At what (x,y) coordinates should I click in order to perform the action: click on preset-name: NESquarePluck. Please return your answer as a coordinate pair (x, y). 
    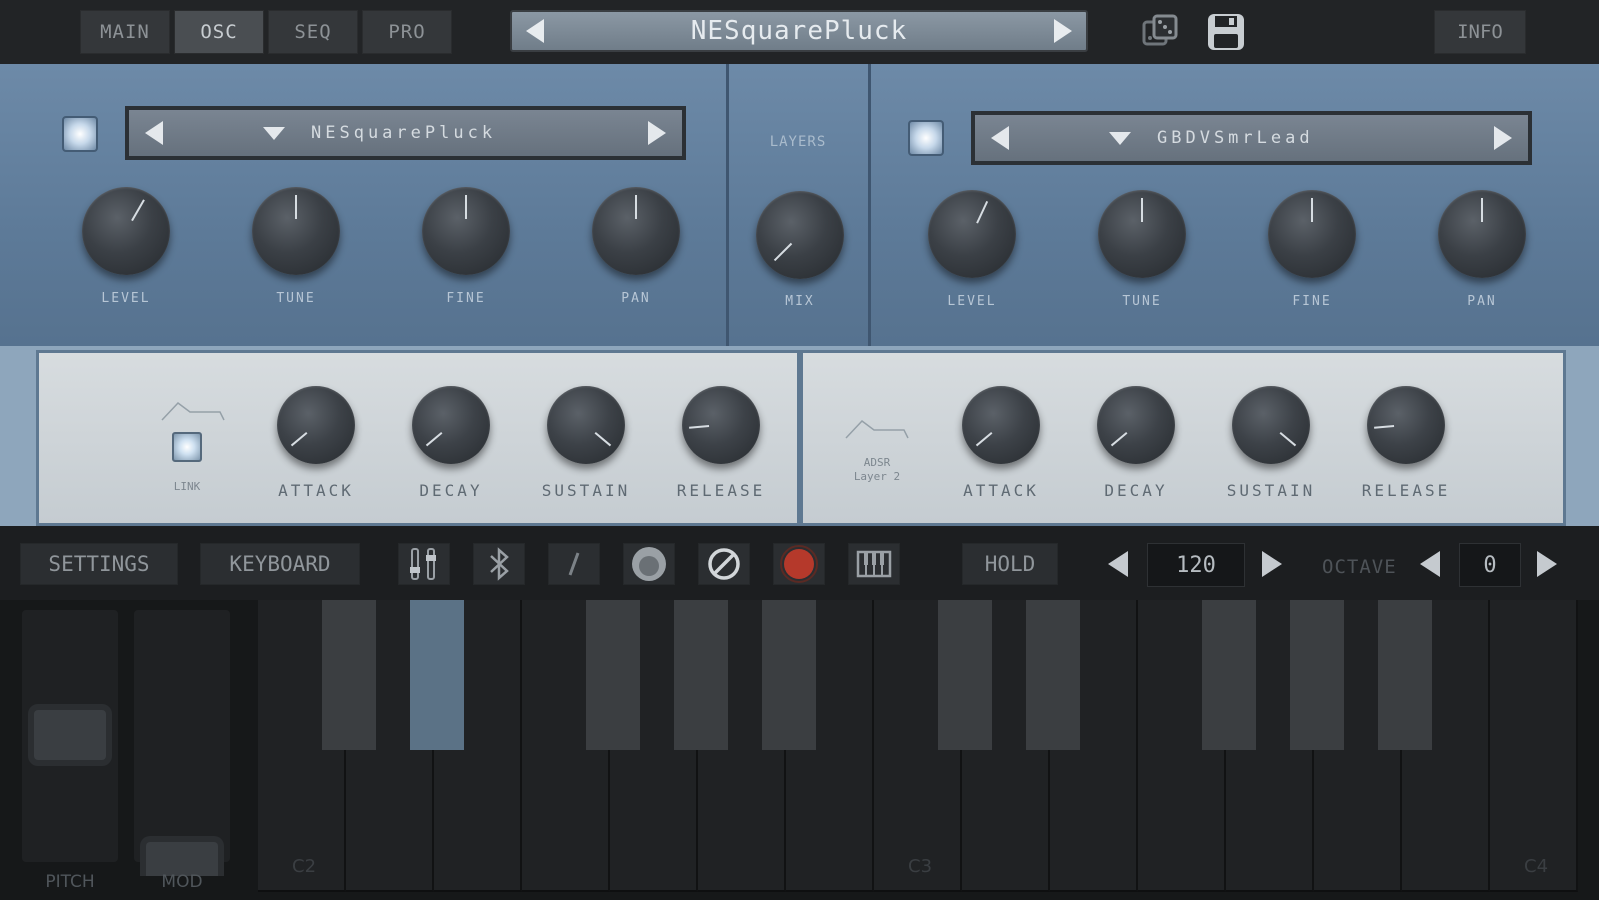
    Looking at the image, I should click on (799, 31).